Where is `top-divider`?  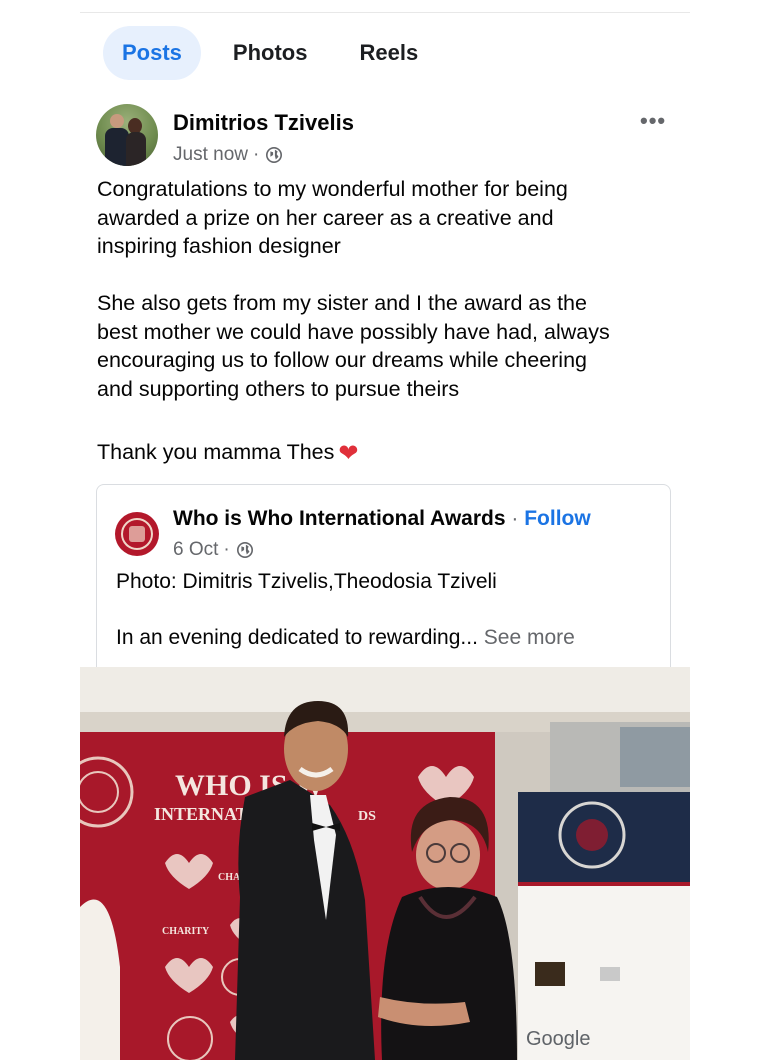 top-divider is located at coordinates (385, 12).